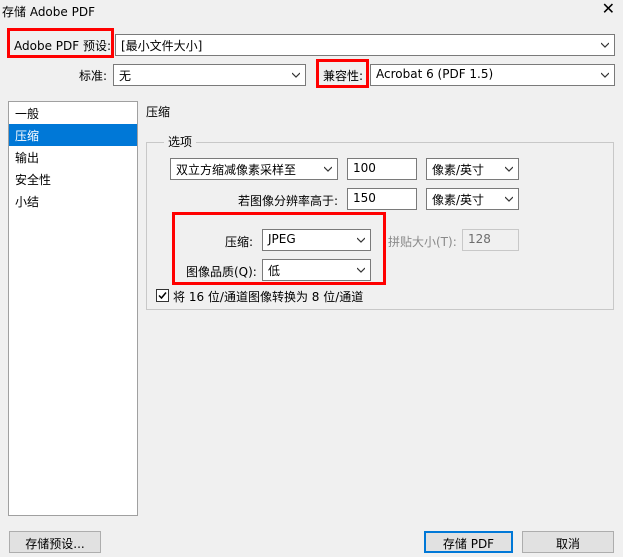 Image resolution: width=623 pixels, height=557 pixels. I want to click on tile-size-input: 128, so click(490, 240).